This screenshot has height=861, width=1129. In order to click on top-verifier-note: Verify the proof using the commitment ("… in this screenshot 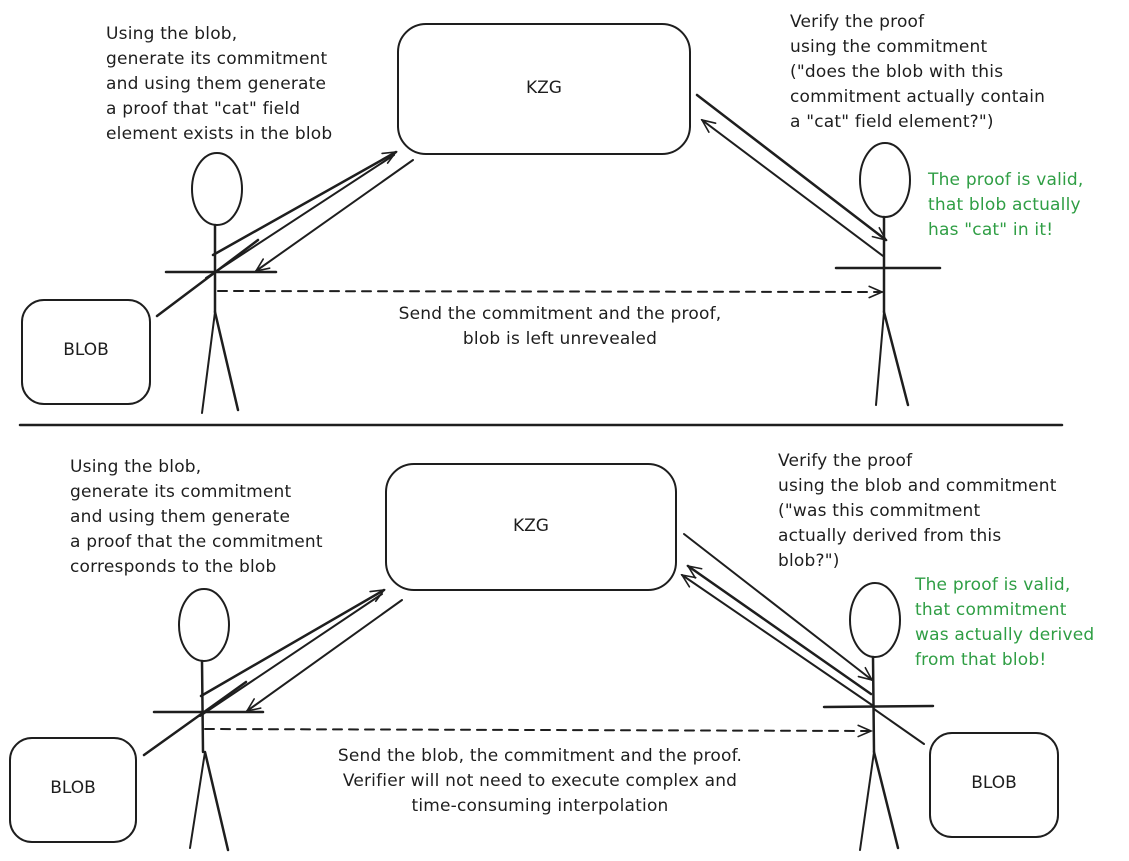, I will do `click(918, 72)`.